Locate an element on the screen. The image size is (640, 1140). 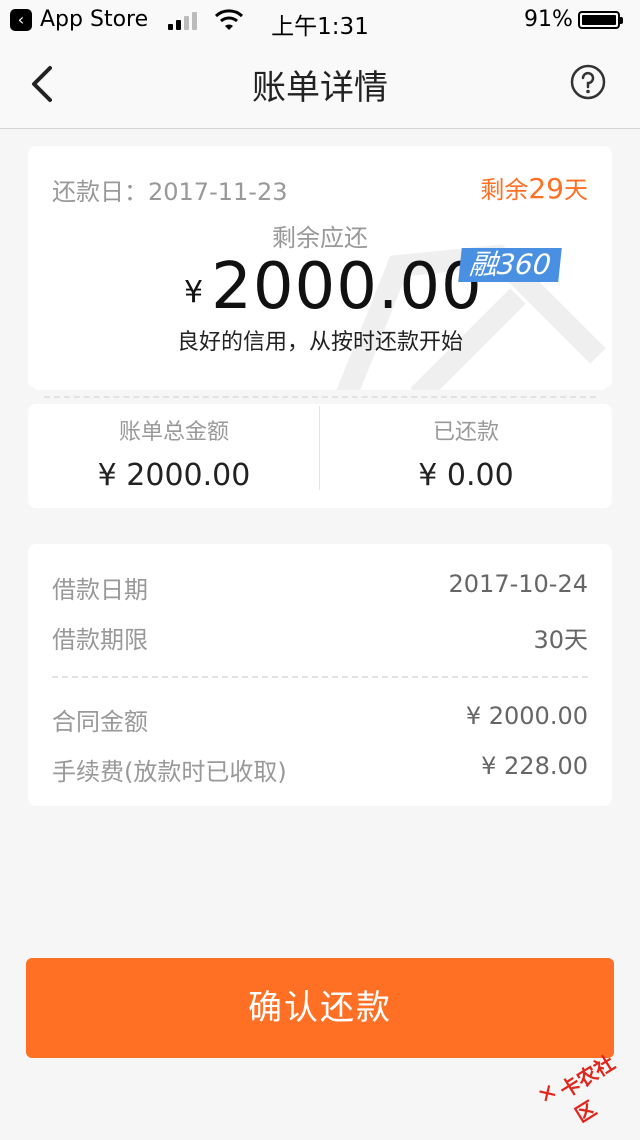
nav-bar: 账单详情 is located at coordinates (320, 84).